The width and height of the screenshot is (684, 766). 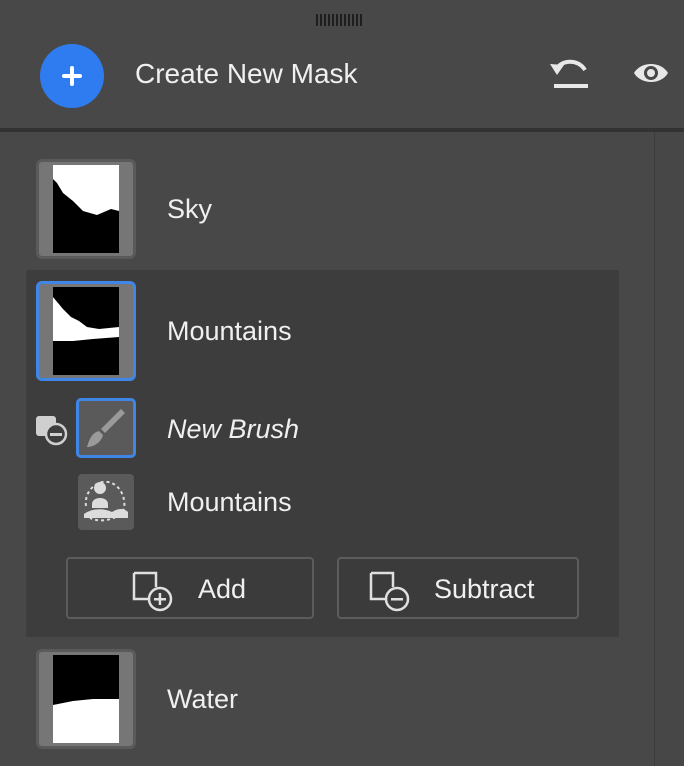 I want to click on mask-name-mountains: Mountains, so click(x=229, y=331).